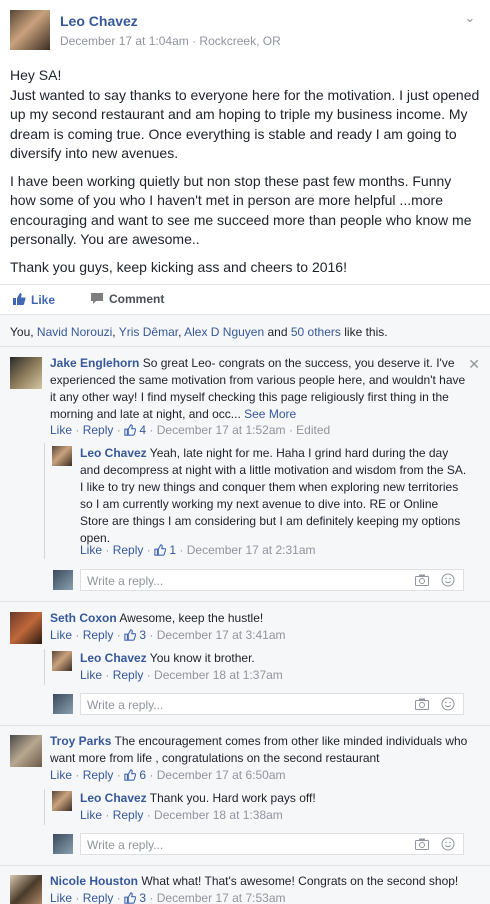 The height and width of the screenshot is (904, 490). I want to click on reply-body: You know it brother., so click(200, 658).